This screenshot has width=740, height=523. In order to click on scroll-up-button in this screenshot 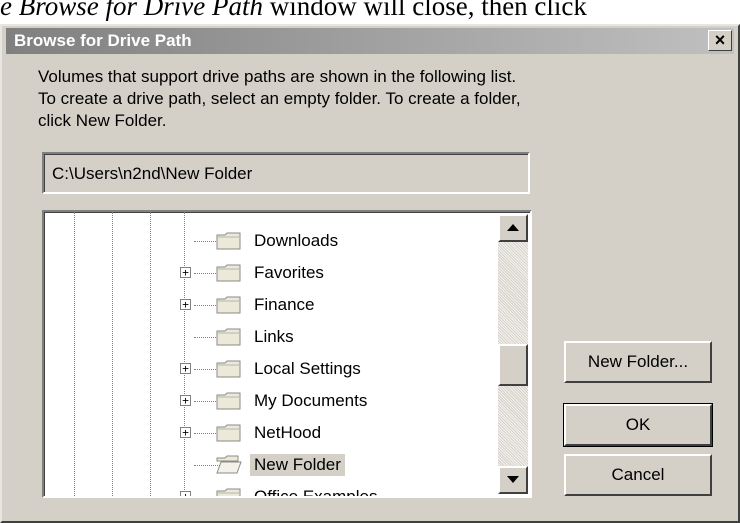, I will do `click(513, 228)`.